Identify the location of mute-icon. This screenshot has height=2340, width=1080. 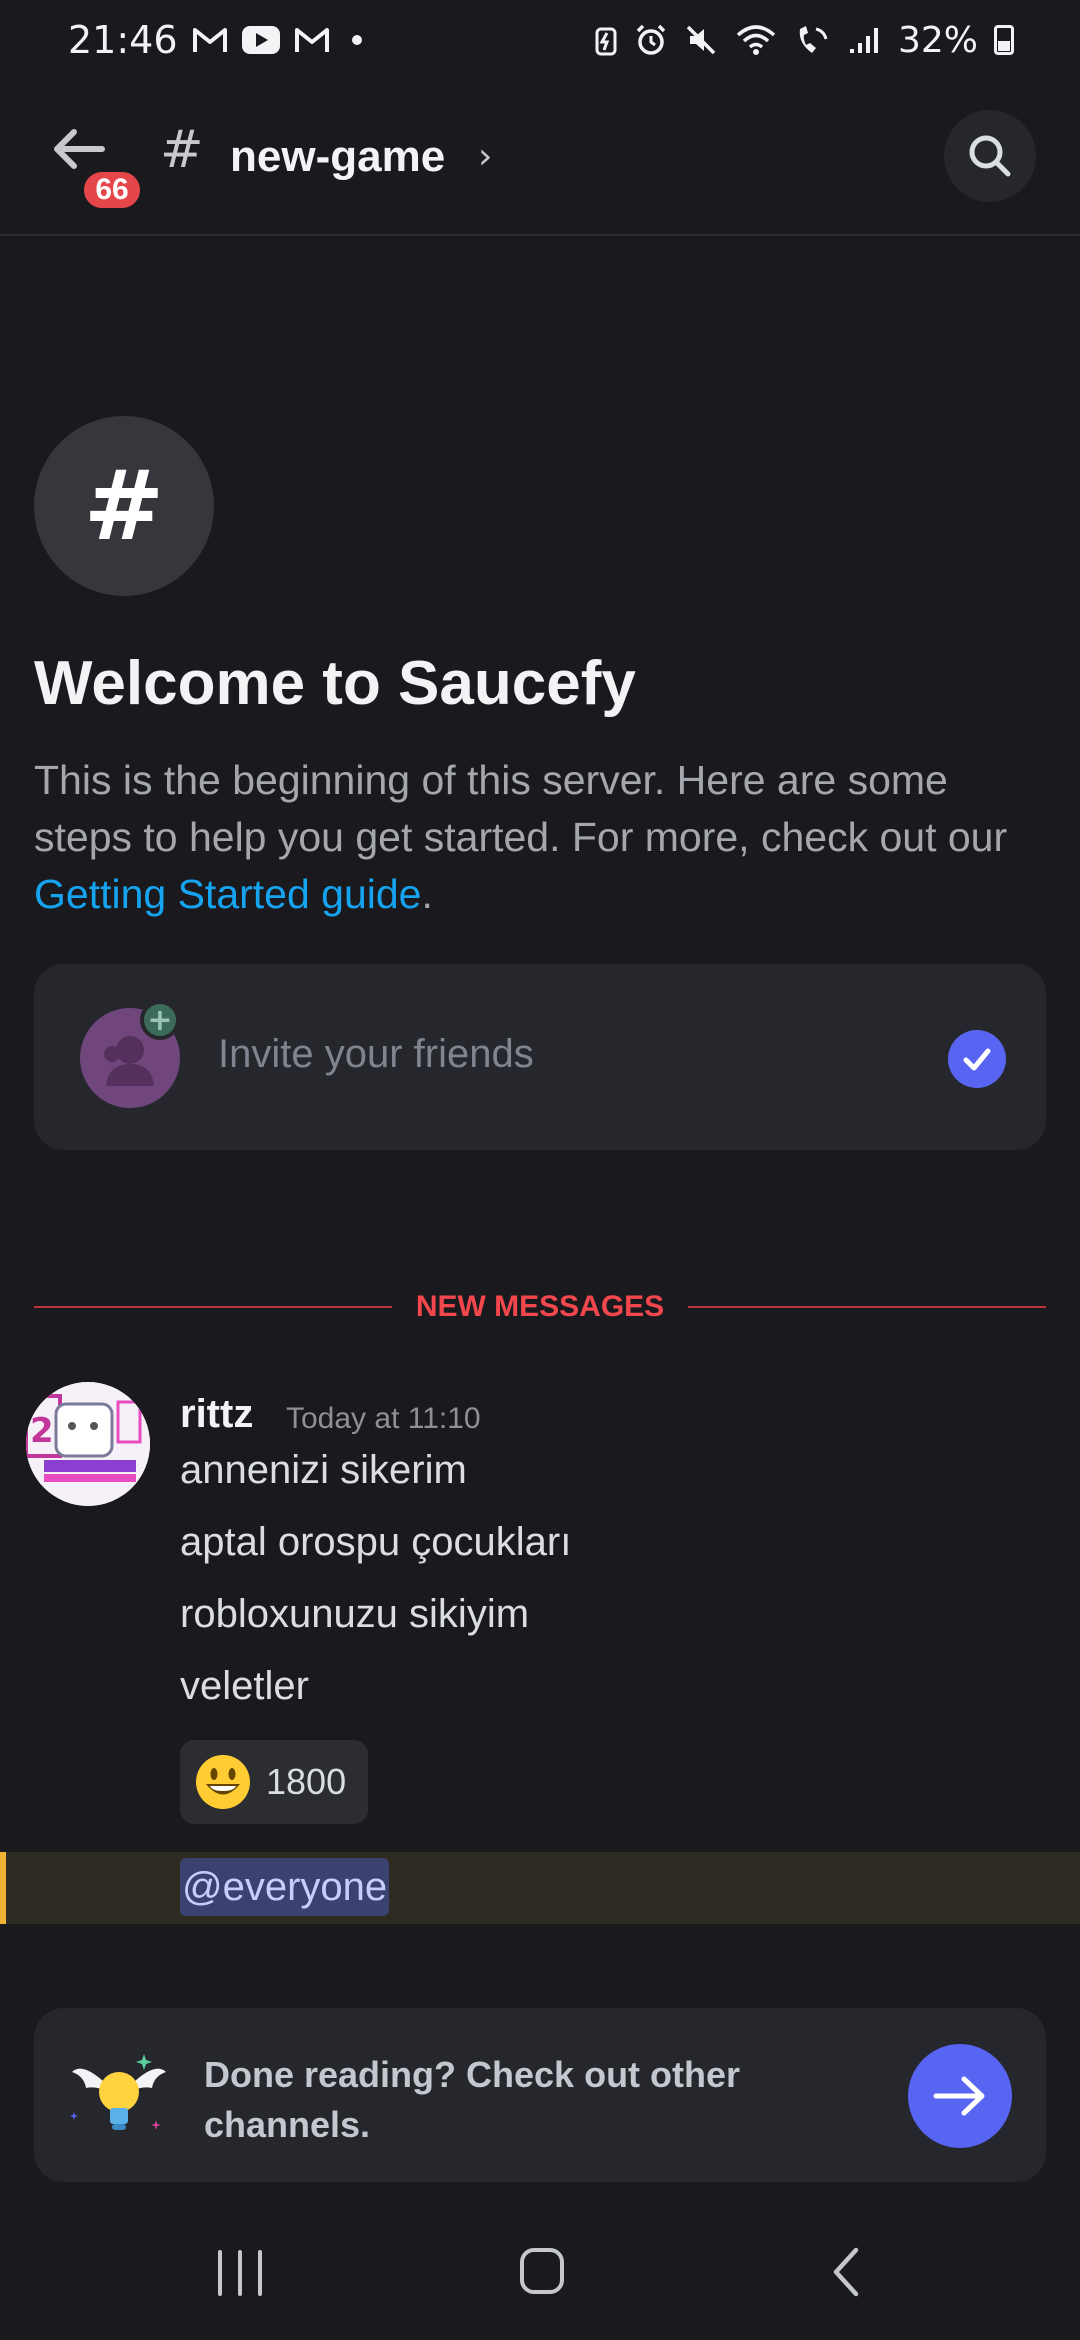
(701, 40).